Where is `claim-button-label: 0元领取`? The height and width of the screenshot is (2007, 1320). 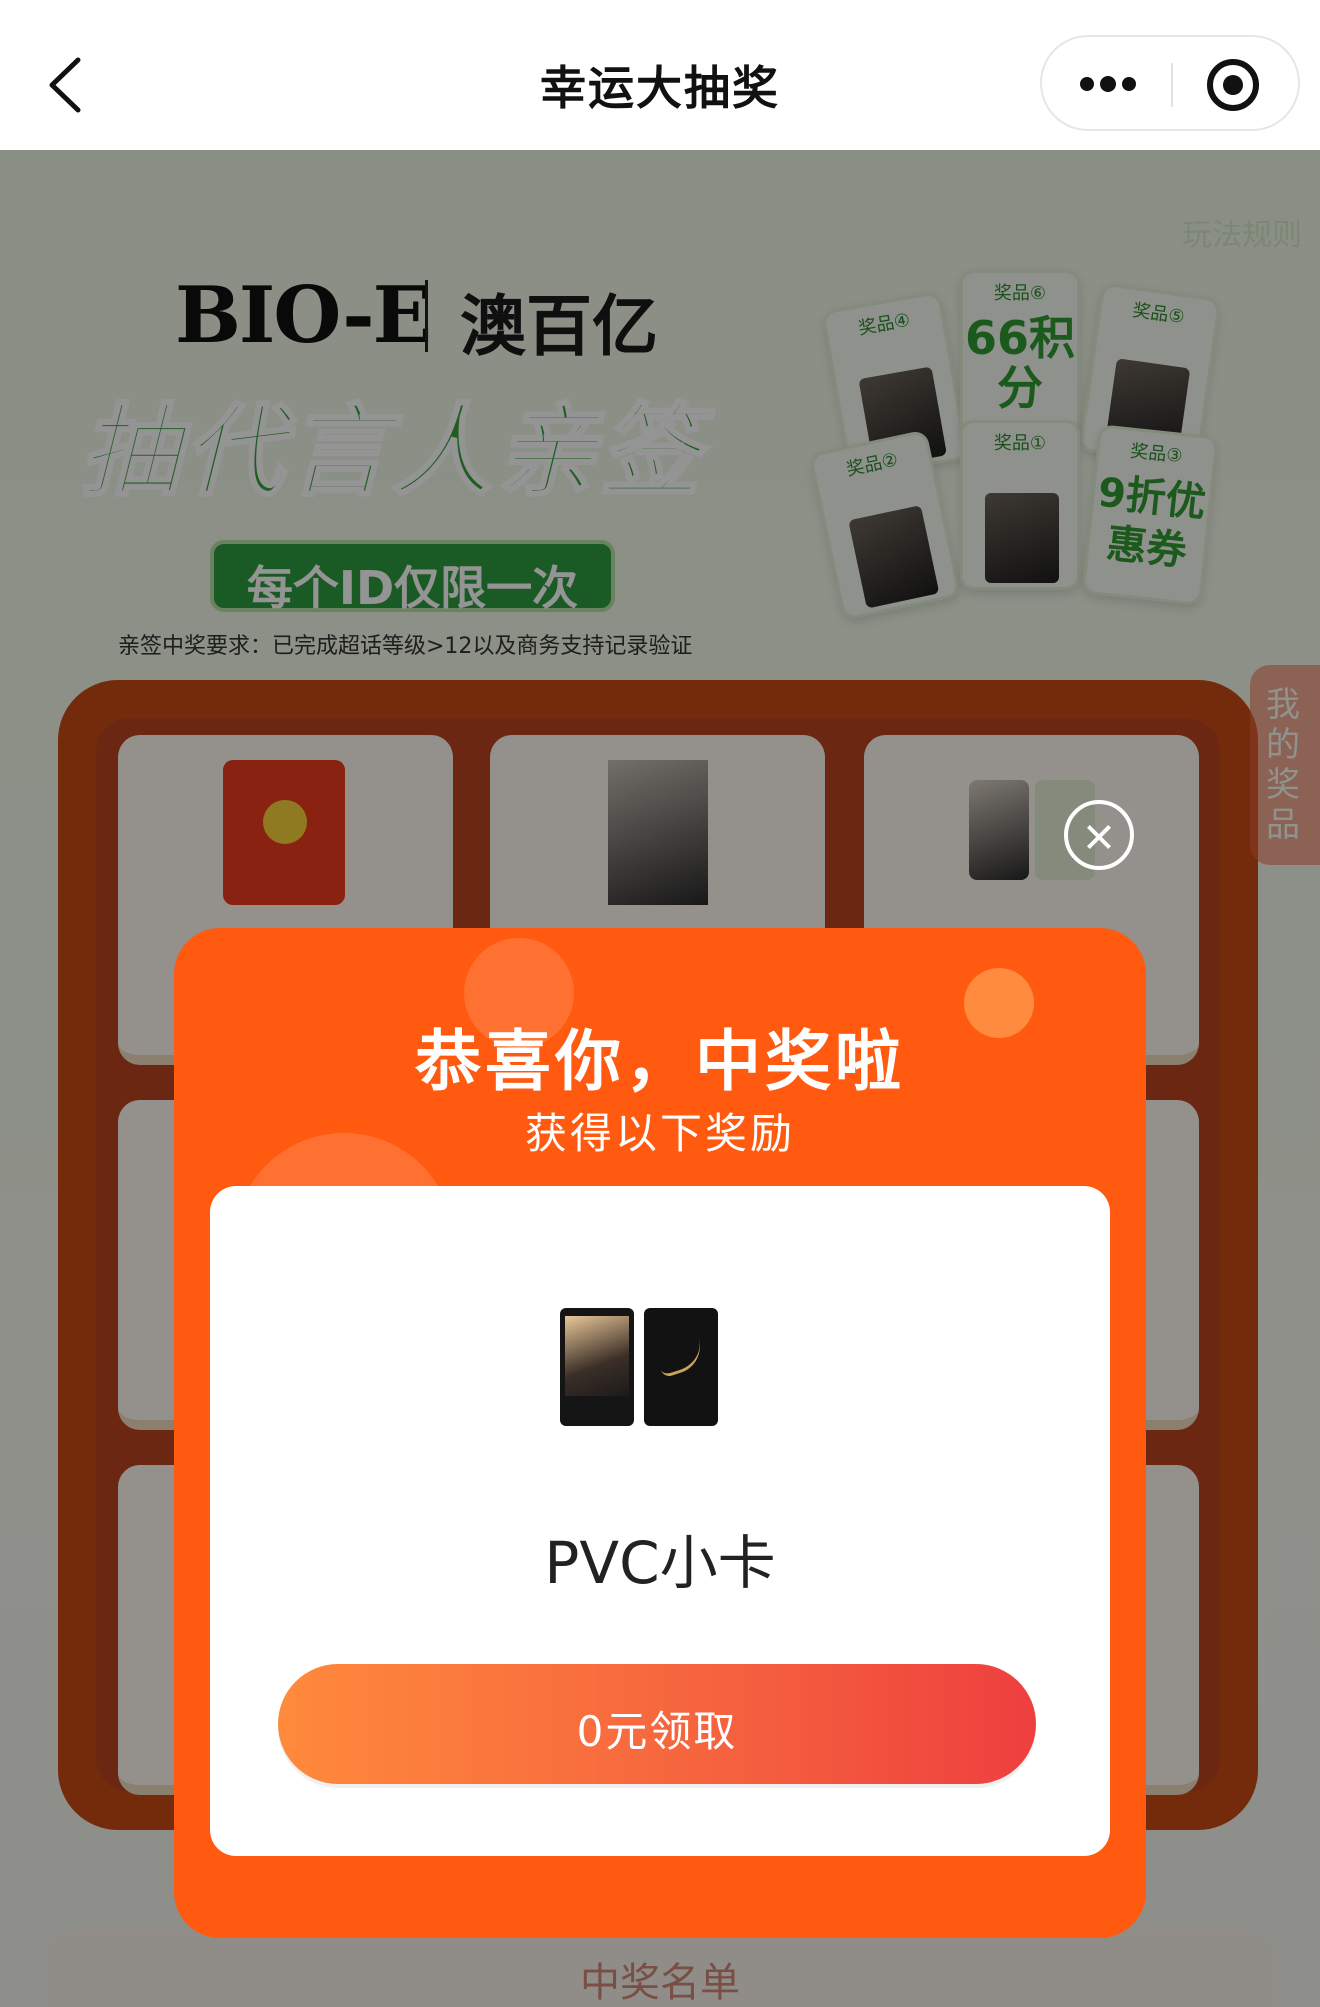 claim-button-label: 0元领取 is located at coordinates (657, 1731).